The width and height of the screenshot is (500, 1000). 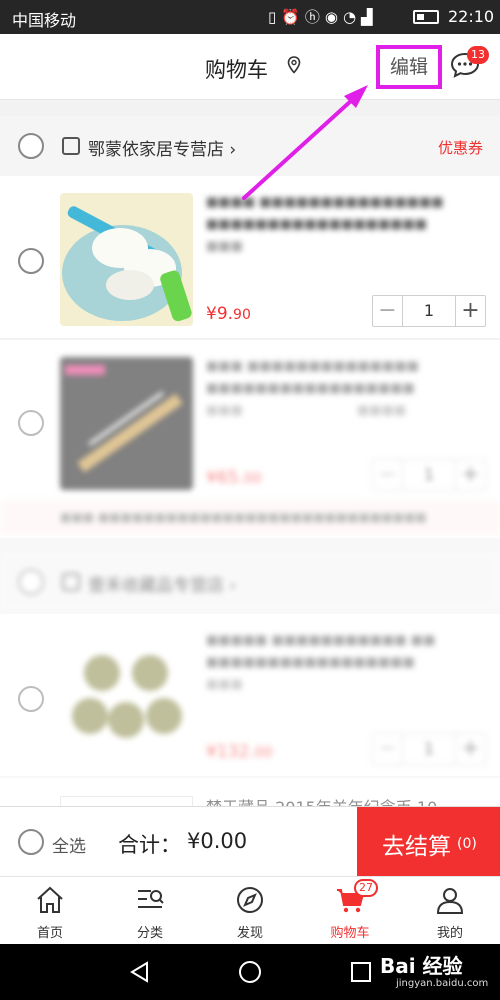 I want to click on item-price: ¥9.90, so click(x=228, y=314).